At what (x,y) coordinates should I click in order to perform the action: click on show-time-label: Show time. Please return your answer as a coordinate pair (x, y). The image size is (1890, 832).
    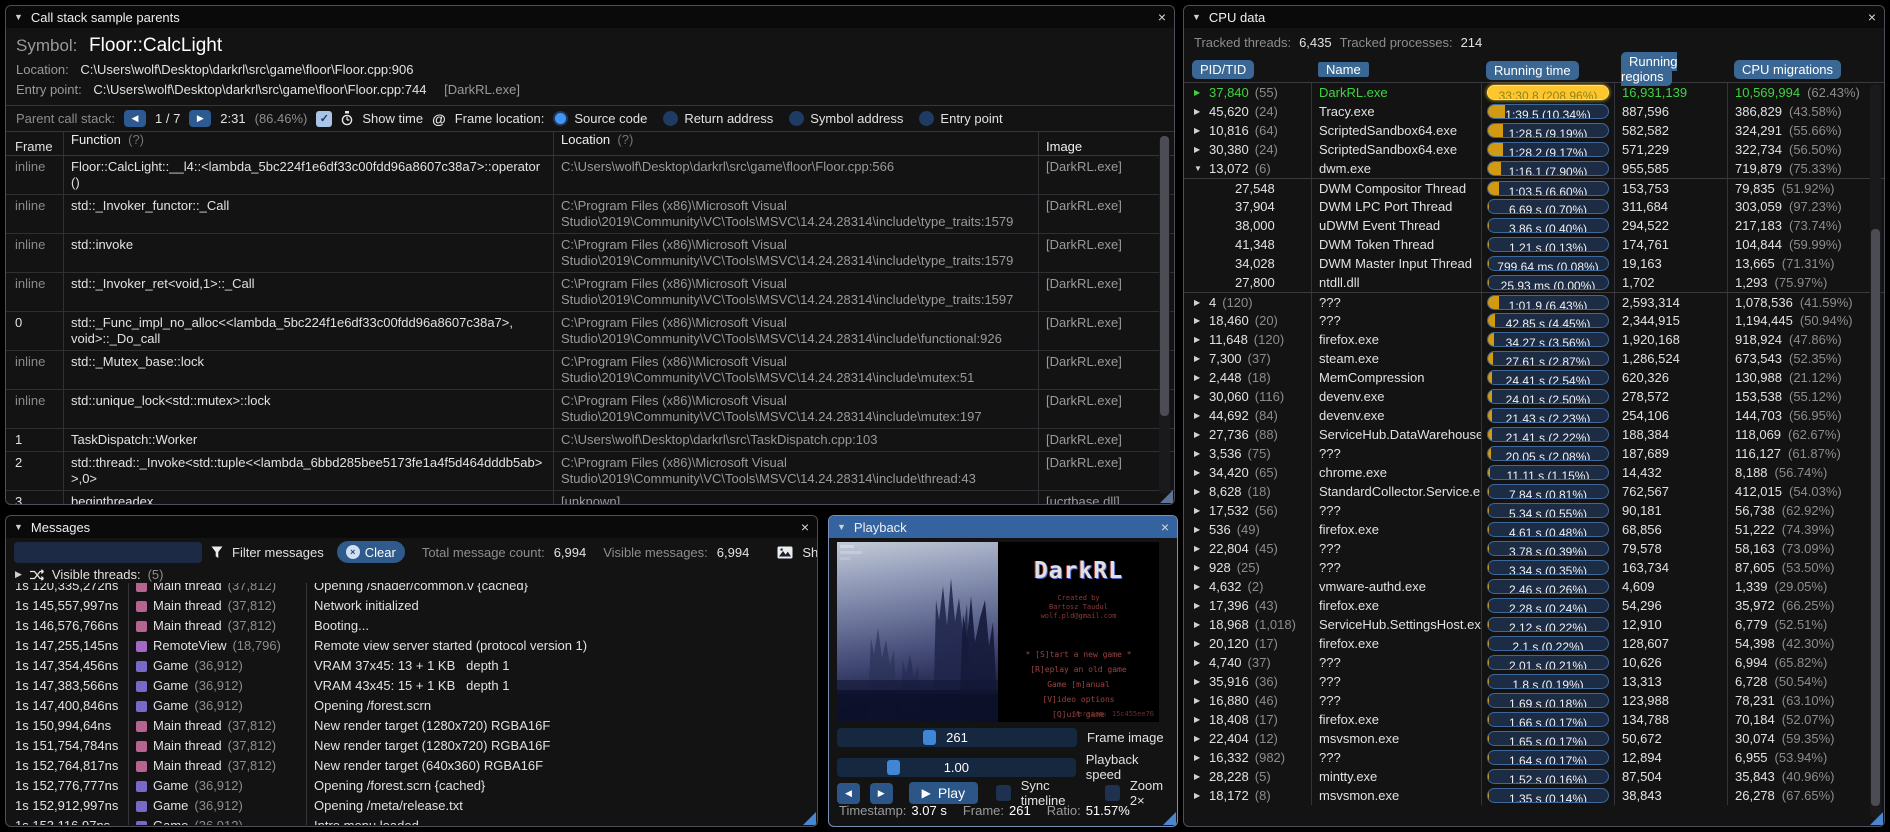
    Looking at the image, I should click on (392, 118).